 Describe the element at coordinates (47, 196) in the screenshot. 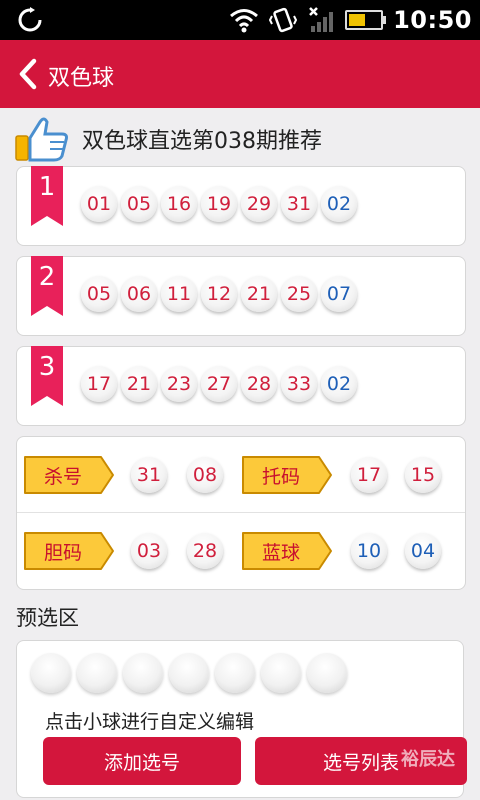

I see `group-number-ribbon: 1` at that location.